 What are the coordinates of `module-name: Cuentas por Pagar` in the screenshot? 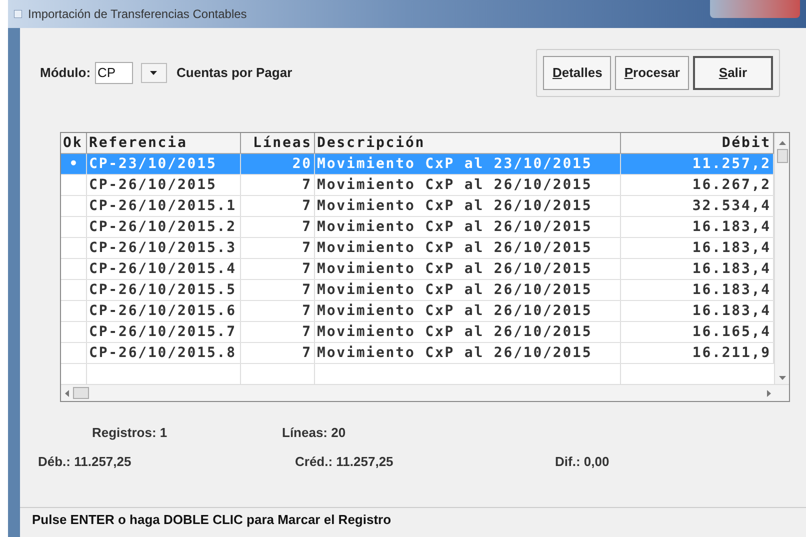 It's located at (234, 73).